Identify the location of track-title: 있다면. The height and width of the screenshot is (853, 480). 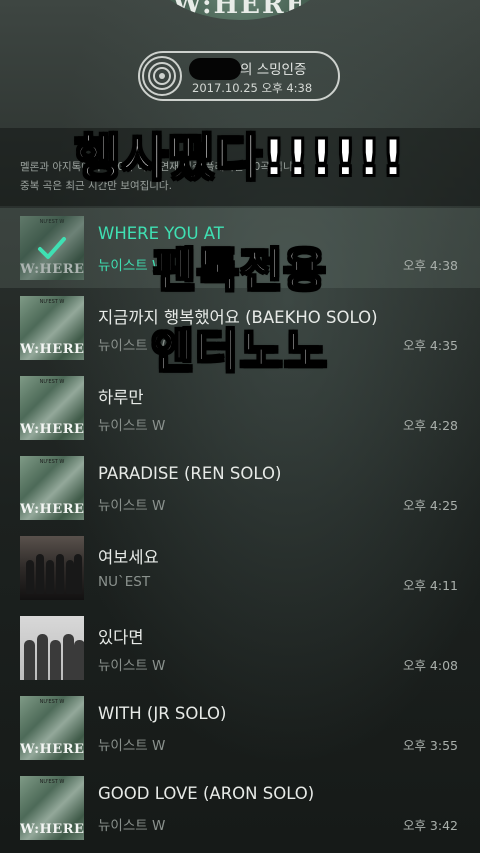
(121, 637).